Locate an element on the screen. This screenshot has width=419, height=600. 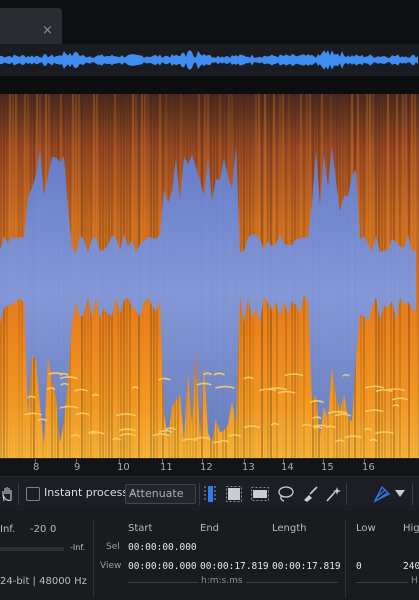
time-frequency-selection-icon is located at coordinates (234, 494).